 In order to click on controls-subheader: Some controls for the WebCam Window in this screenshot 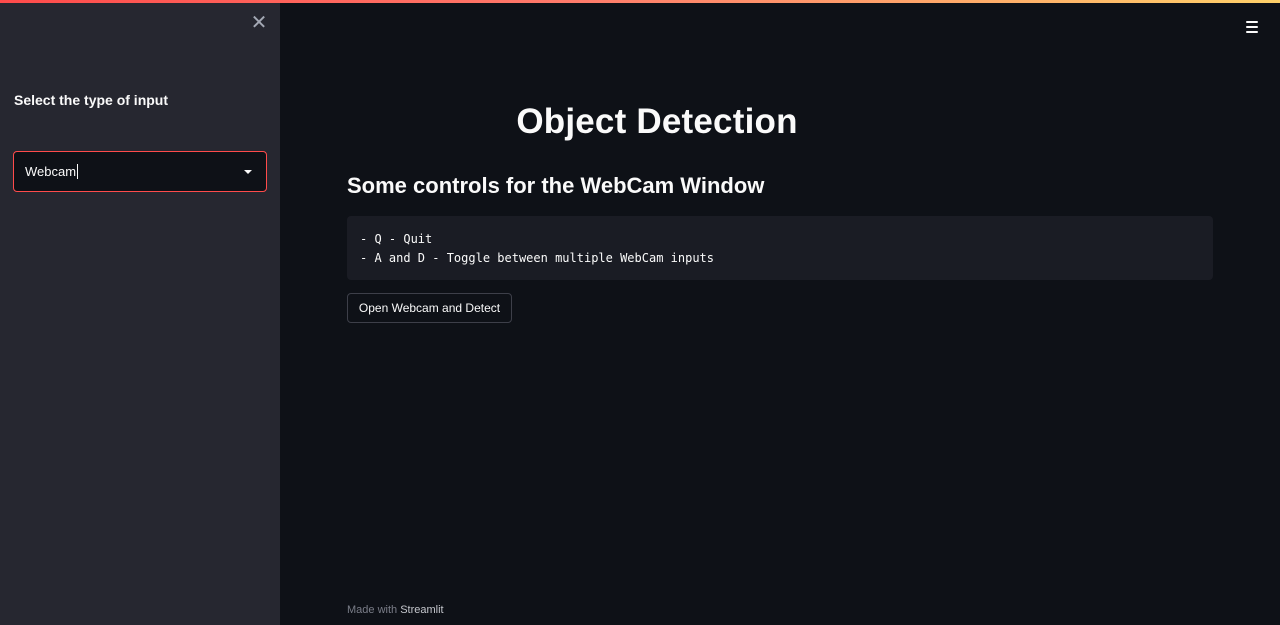, I will do `click(556, 185)`.